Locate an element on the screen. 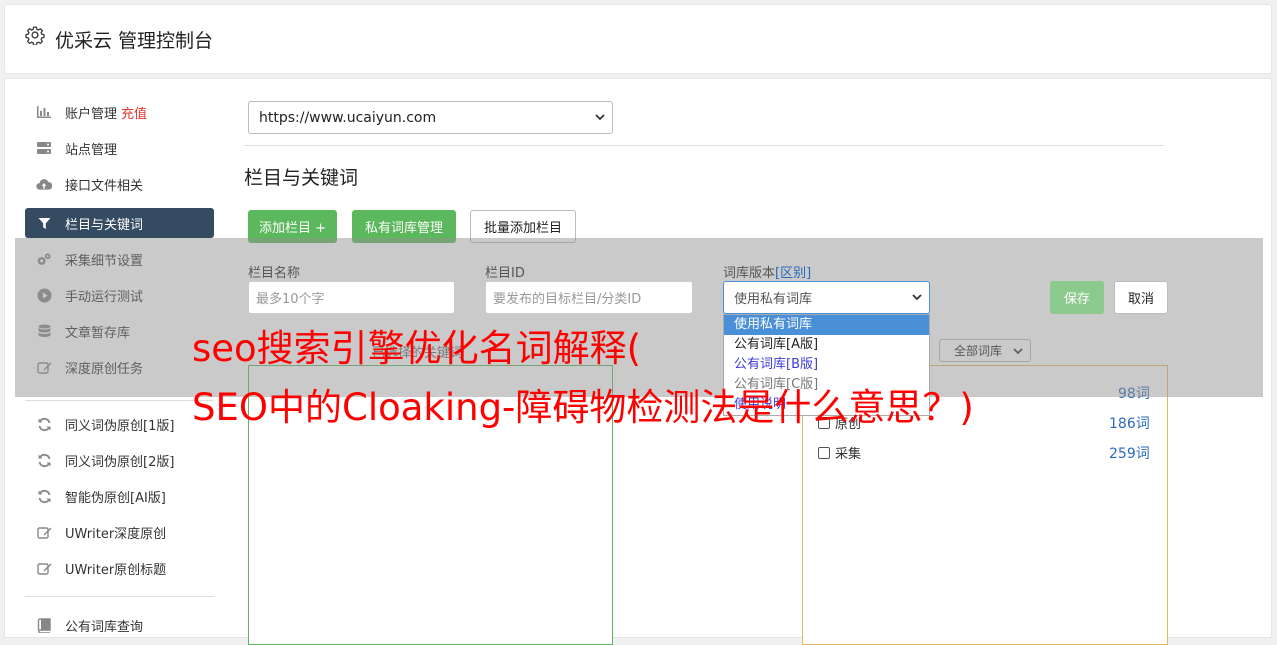 Image resolution: width=1277 pixels, height=645 pixels. site-select-value: https://www.ucaiyun.com is located at coordinates (348, 117).